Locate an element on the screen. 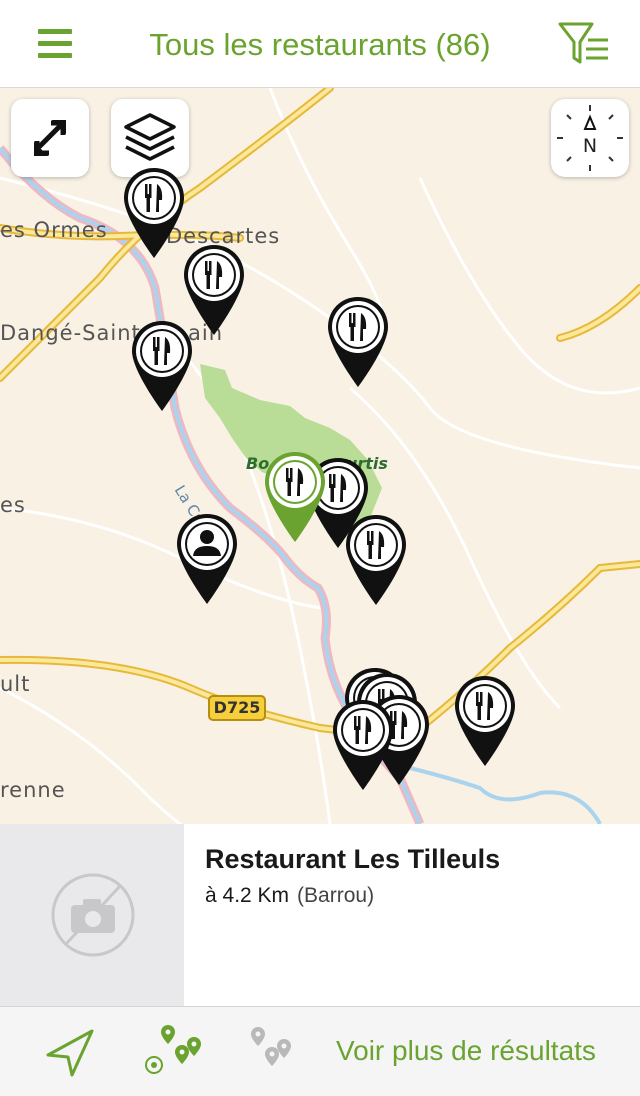  compass-button: N is located at coordinates (590, 138).